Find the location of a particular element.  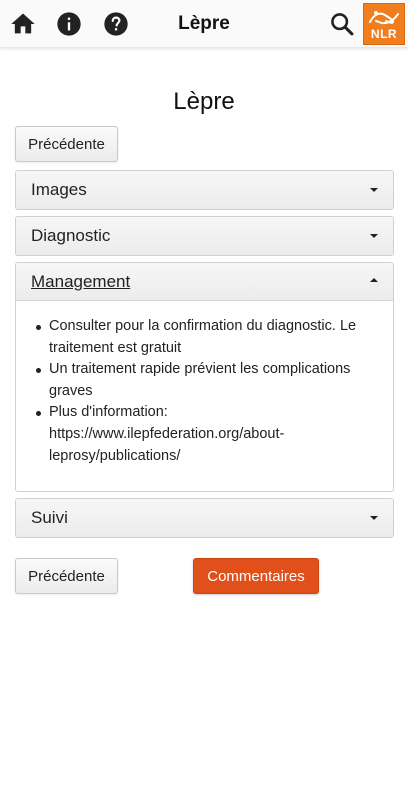

accordion-header-images: Images is located at coordinates (204, 190).